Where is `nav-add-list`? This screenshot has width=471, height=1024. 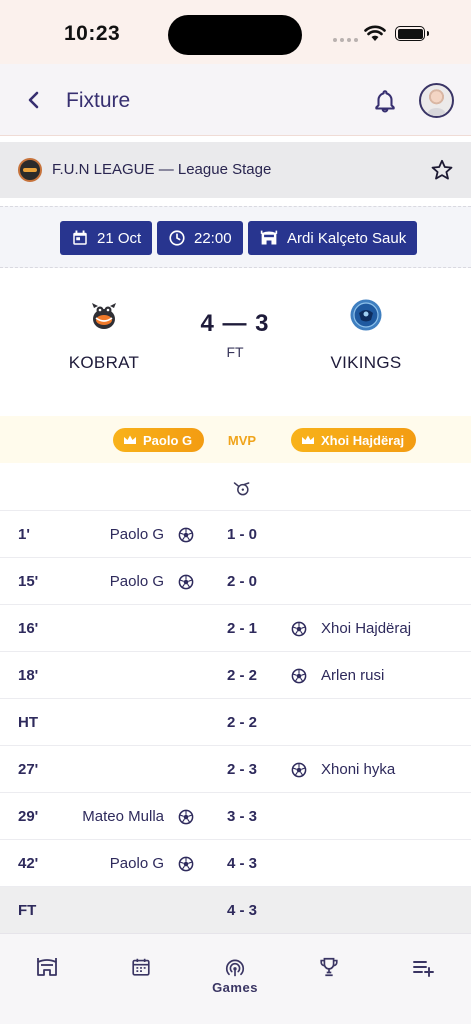
nav-add-list is located at coordinates (423, 968).